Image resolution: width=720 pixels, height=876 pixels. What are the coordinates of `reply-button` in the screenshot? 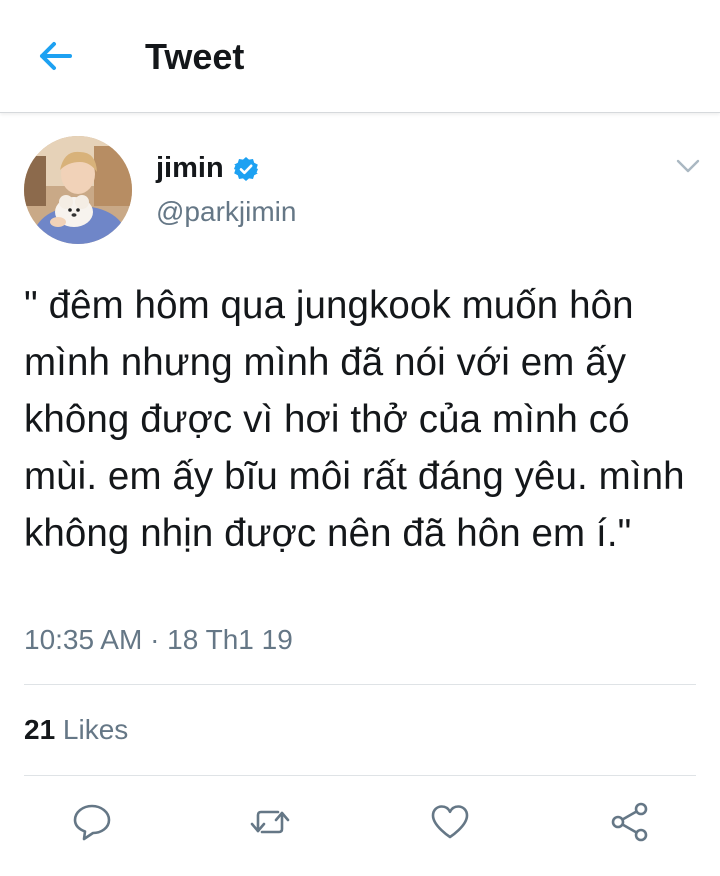 It's located at (92, 822).